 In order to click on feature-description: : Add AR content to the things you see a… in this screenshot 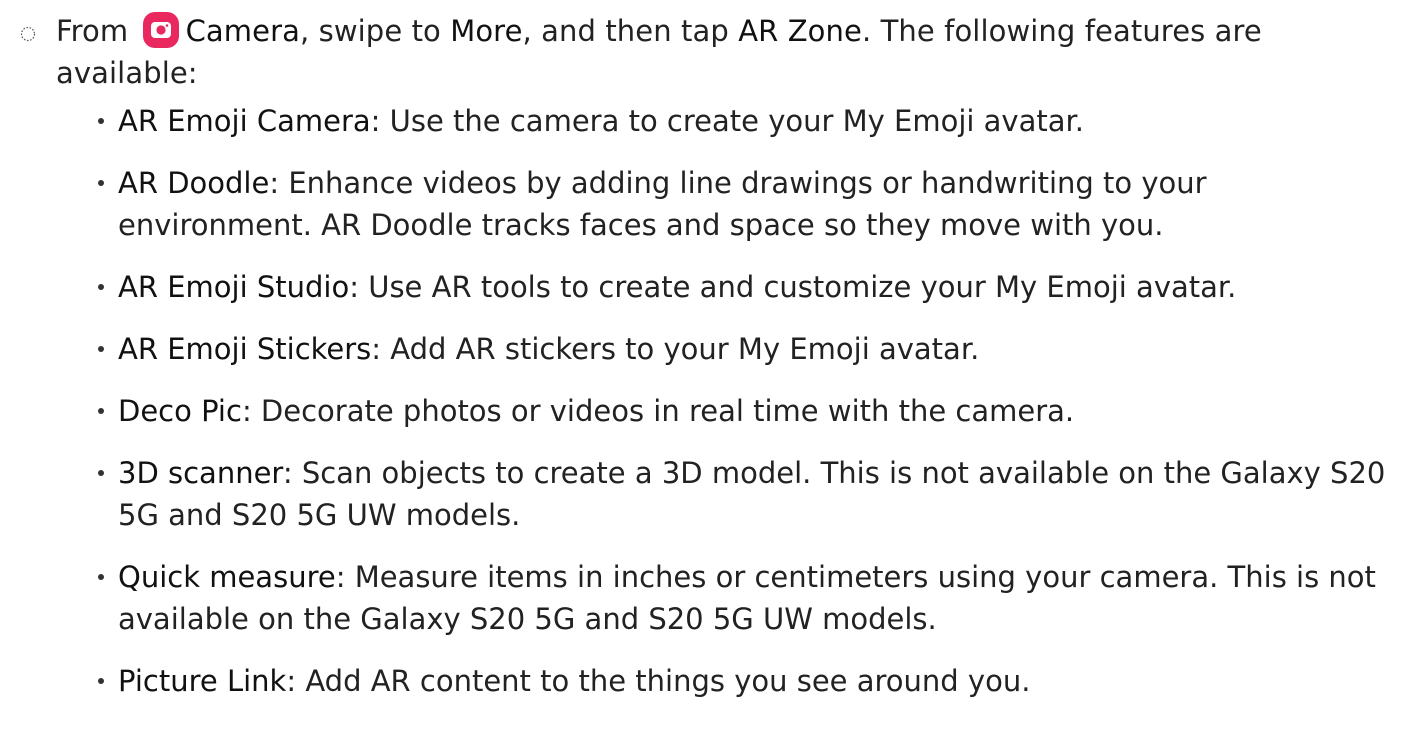, I will do `click(658, 681)`.